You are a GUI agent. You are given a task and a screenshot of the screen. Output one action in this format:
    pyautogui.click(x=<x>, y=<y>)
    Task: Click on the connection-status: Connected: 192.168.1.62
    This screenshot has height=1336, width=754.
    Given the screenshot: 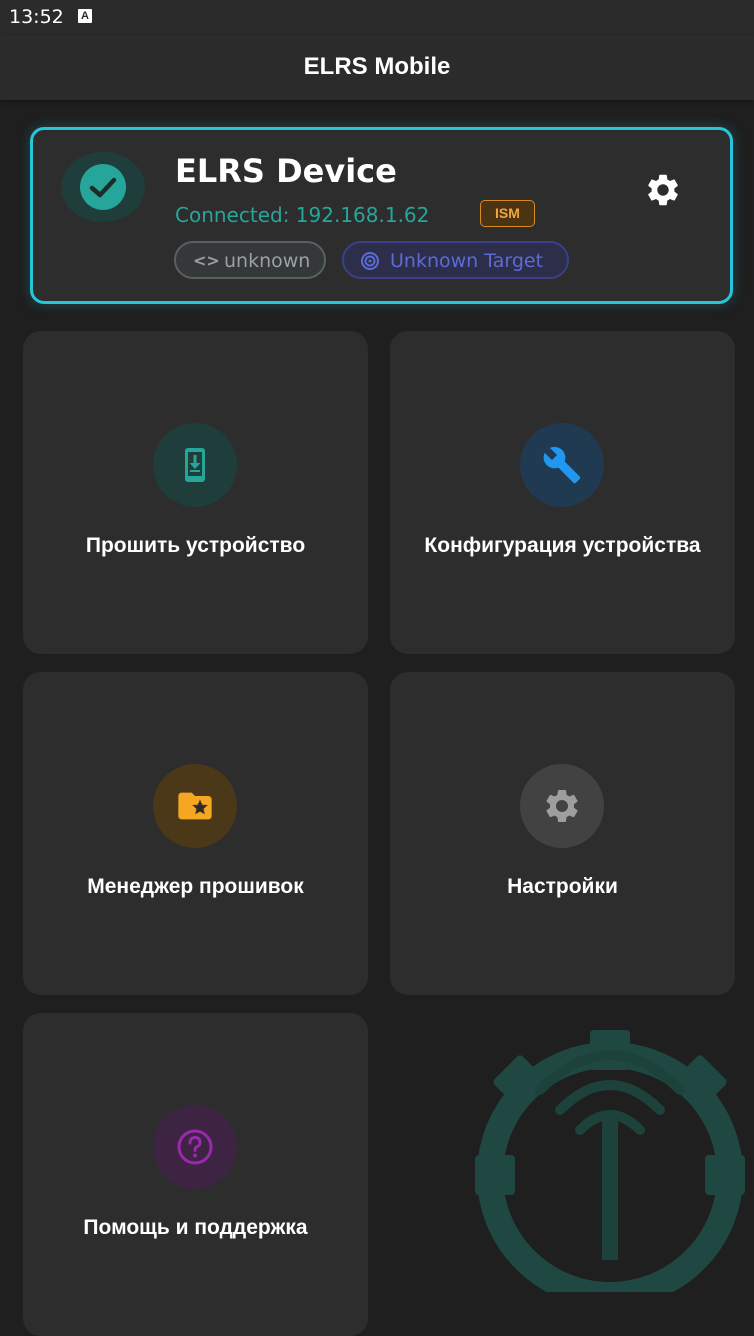 What is the action you would take?
    pyautogui.click(x=302, y=215)
    